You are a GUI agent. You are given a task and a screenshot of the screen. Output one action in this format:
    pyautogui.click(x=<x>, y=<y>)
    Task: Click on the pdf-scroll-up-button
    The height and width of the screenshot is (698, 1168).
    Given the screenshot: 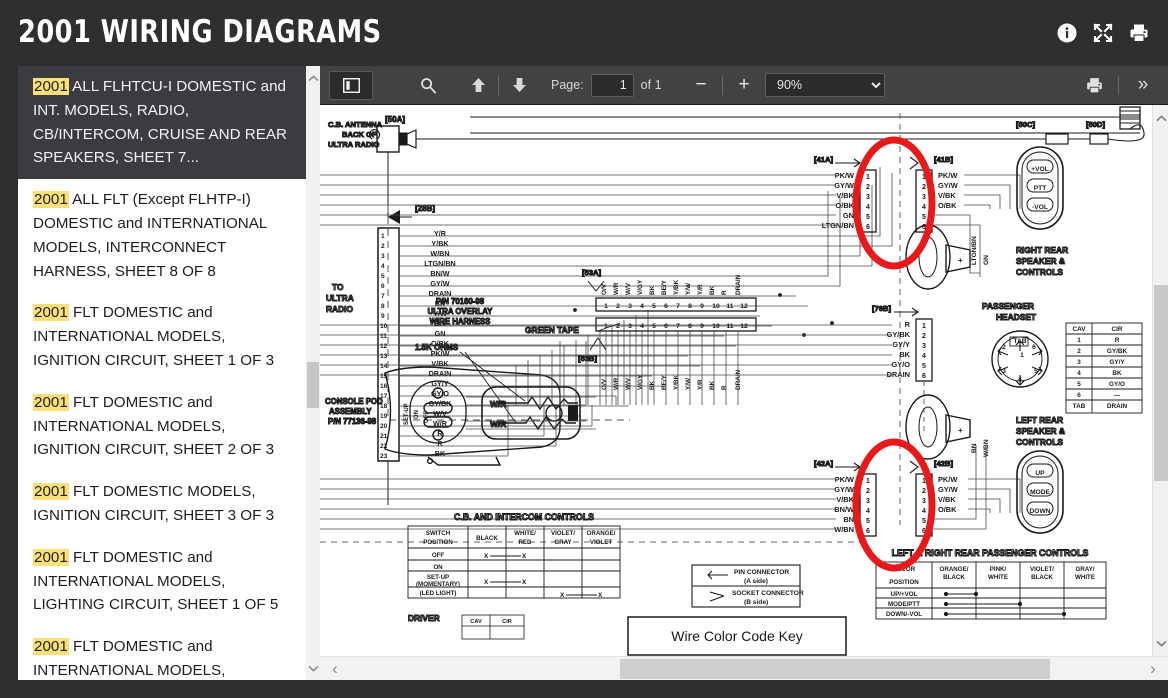 What is the action you would take?
    pyautogui.click(x=1160, y=118)
    